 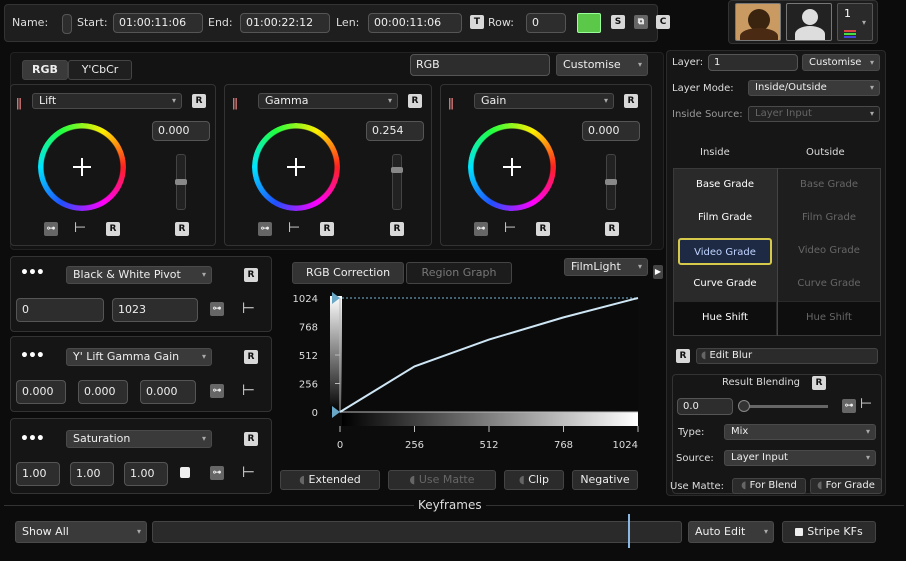 What do you see at coordinates (477, 22) in the screenshot?
I see `time-icon: T` at bounding box center [477, 22].